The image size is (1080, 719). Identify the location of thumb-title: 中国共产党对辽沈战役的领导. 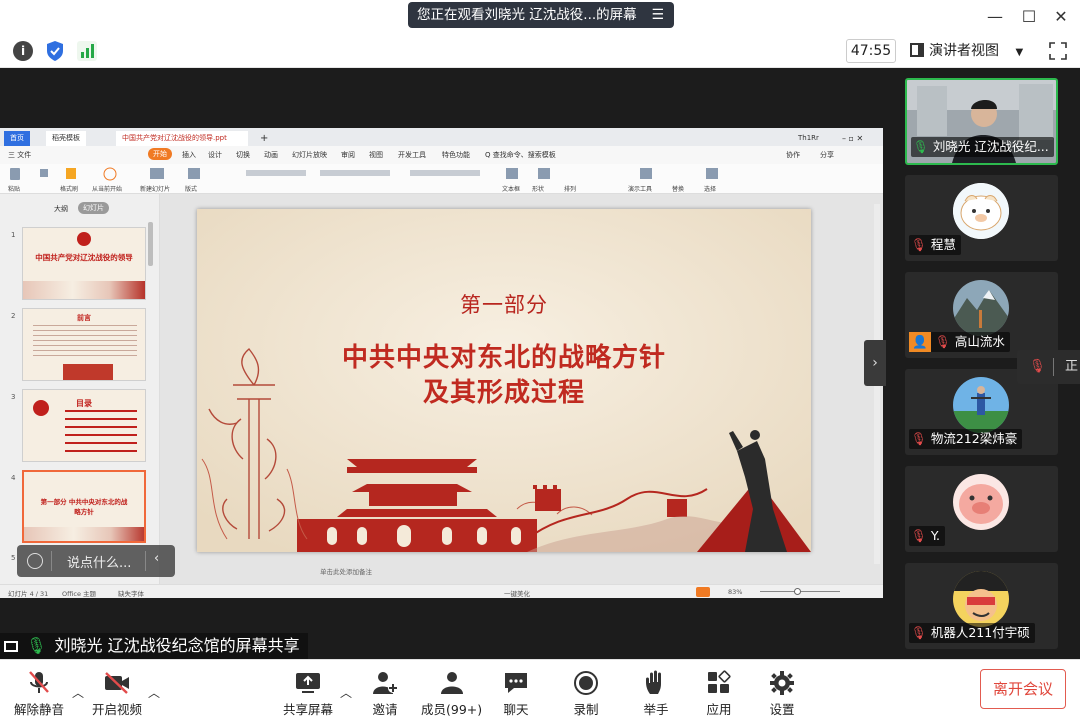
(84, 257).